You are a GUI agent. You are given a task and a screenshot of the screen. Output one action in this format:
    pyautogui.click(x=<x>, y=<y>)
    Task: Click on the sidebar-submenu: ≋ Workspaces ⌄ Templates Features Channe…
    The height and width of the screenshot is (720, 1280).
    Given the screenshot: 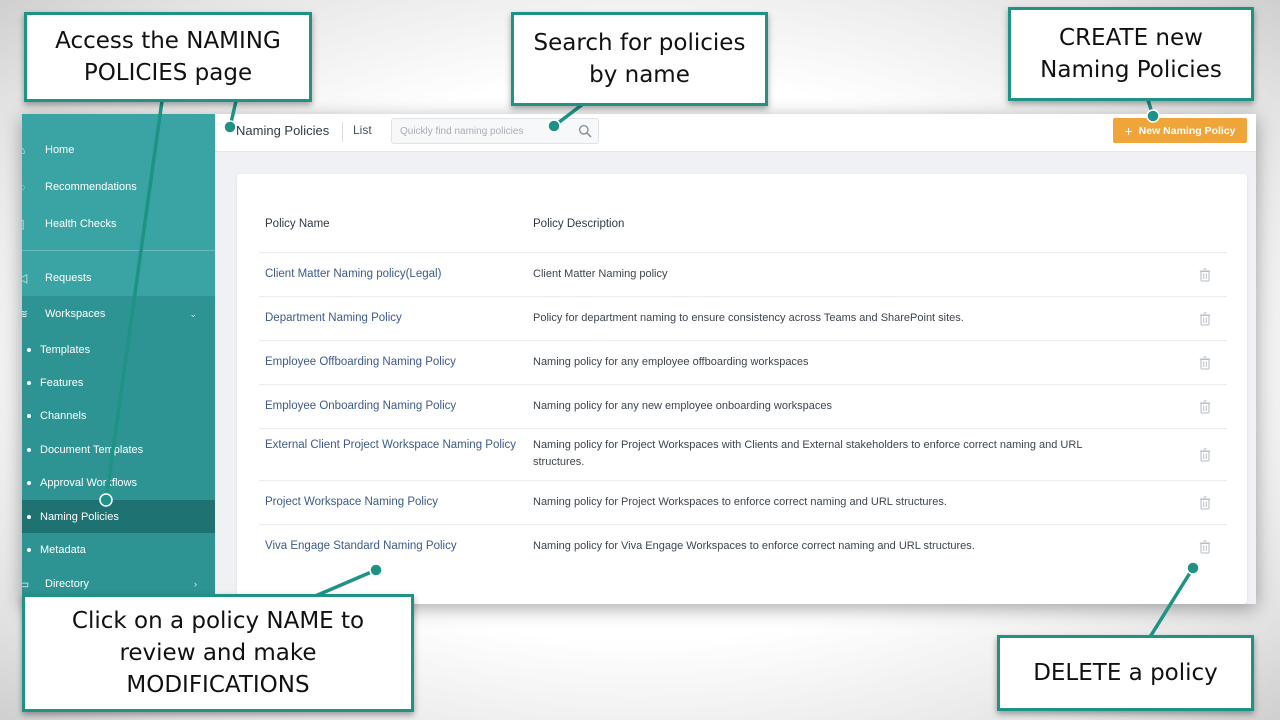 What is the action you would take?
    pyautogui.click(x=118, y=450)
    